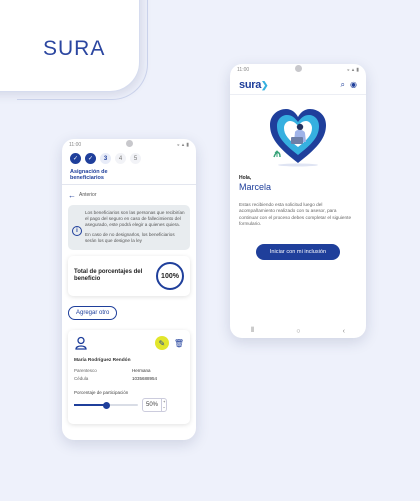  Describe the element at coordinates (245, 178) in the screenshot. I see `greeting-label: Hola,` at that location.